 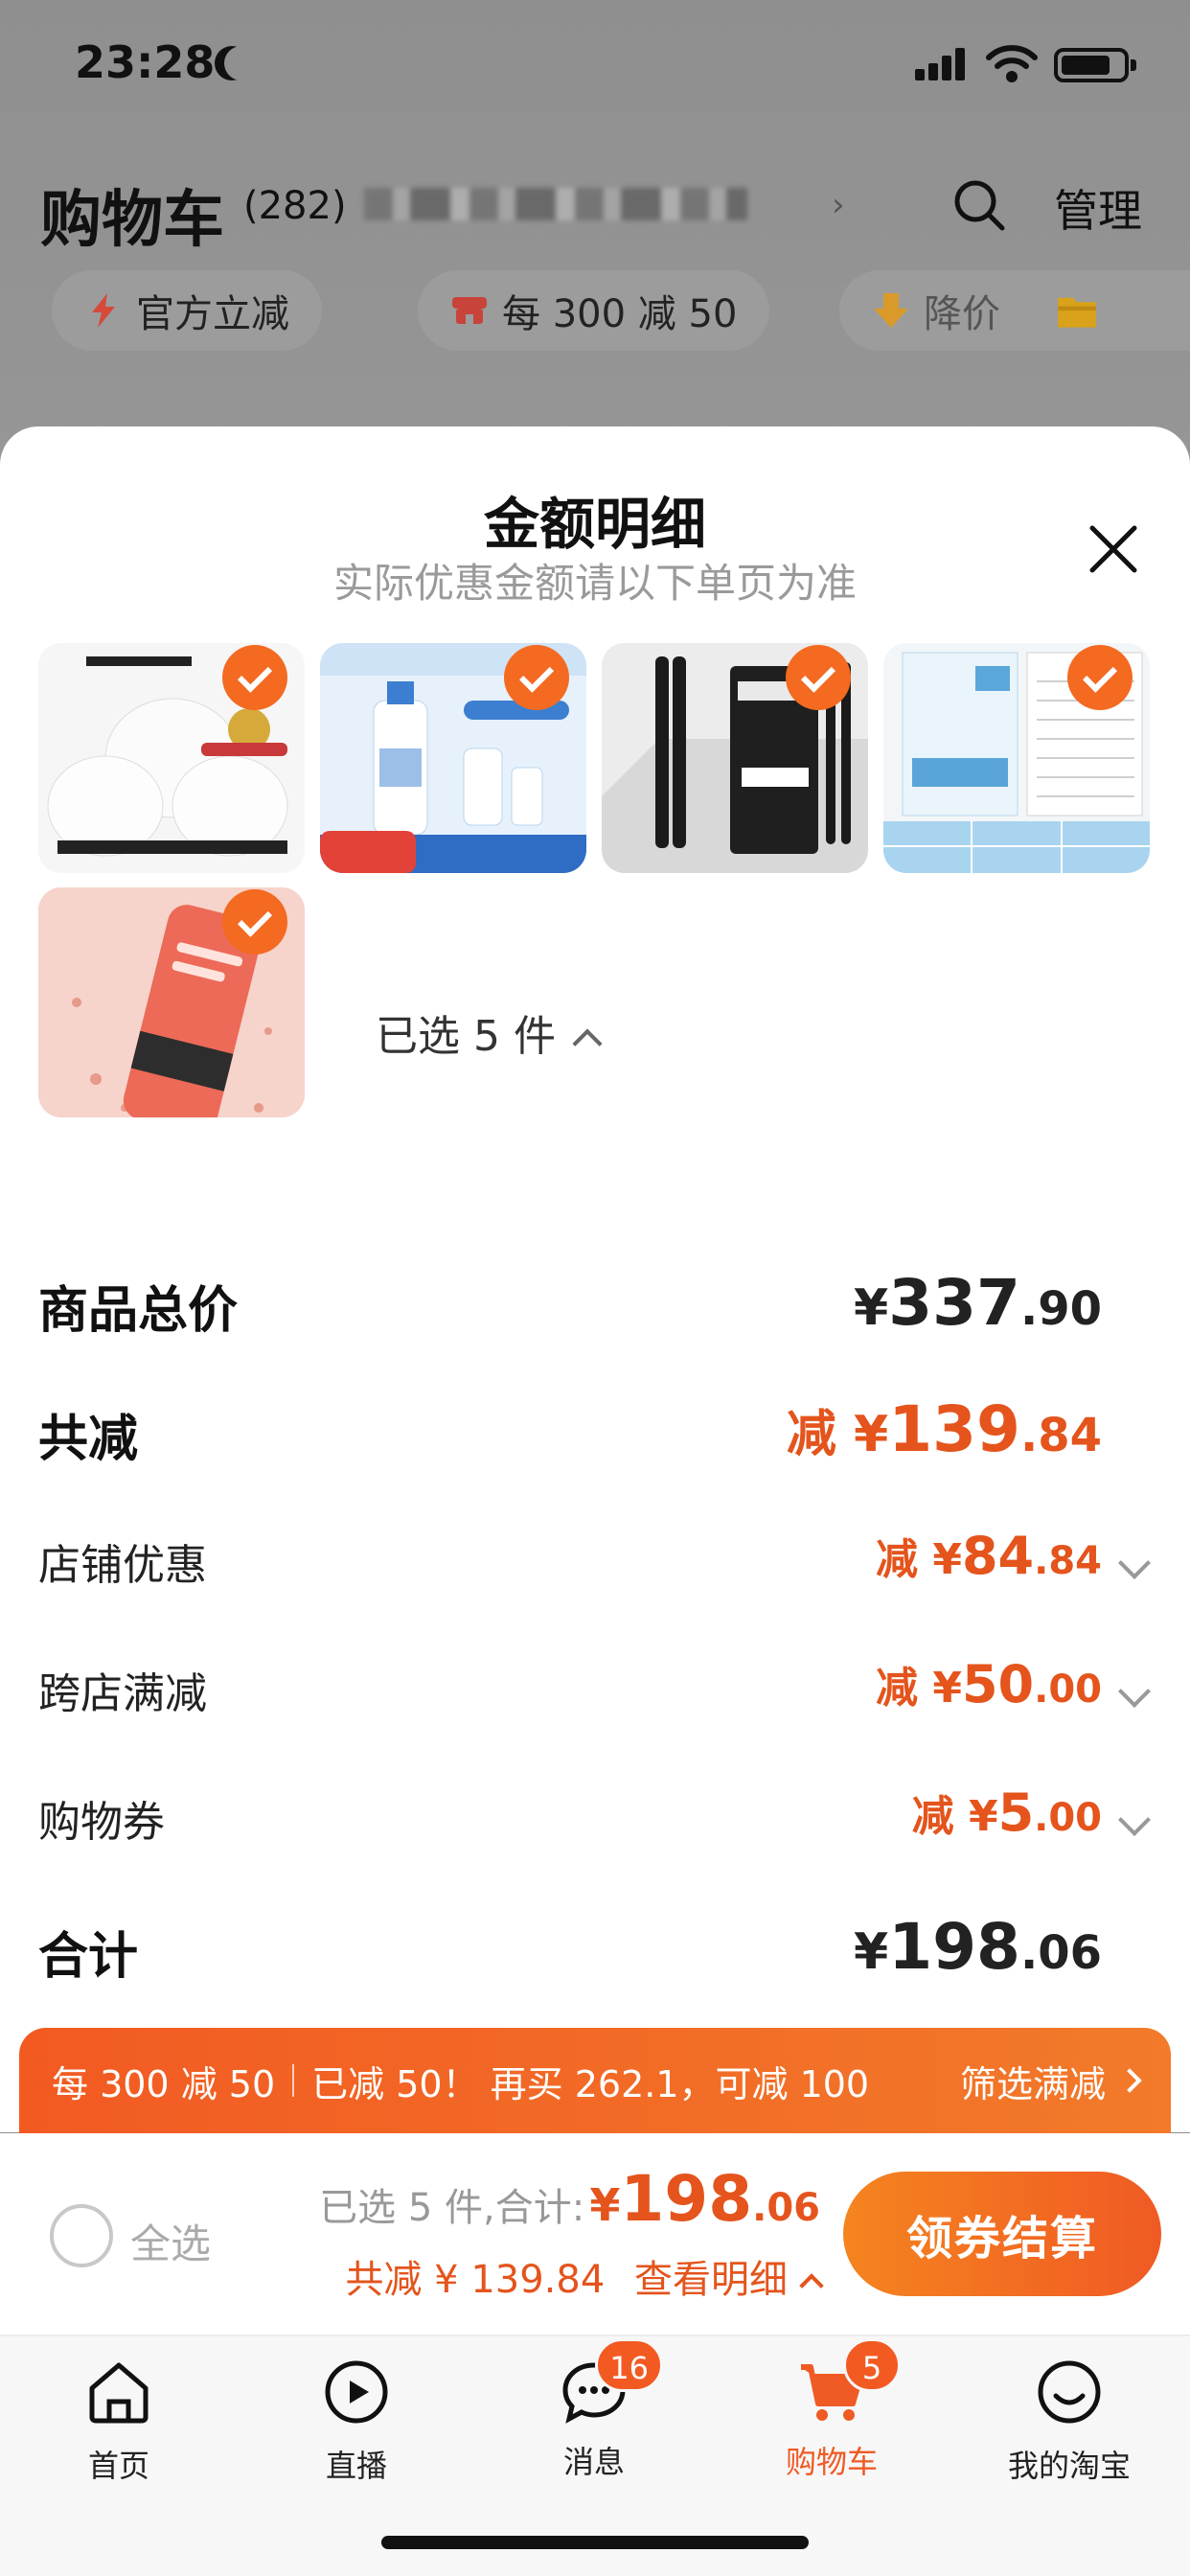 What do you see at coordinates (872, 2365) in the screenshot?
I see `cart-badge: 5` at bounding box center [872, 2365].